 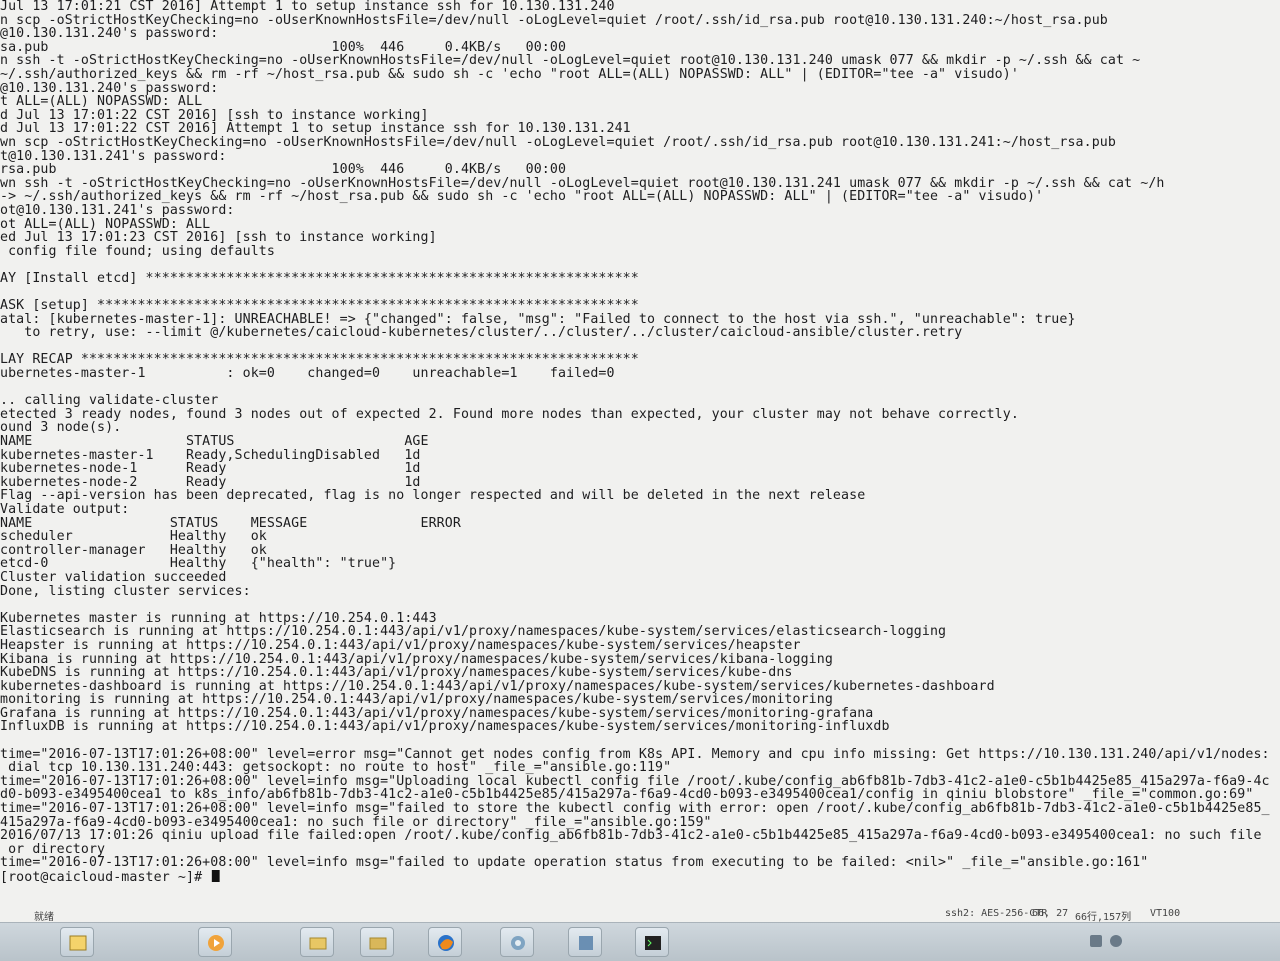 What do you see at coordinates (125, 590) in the screenshot?
I see `terminal-line: Done, listing cluster services:` at bounding box center [125, 590].